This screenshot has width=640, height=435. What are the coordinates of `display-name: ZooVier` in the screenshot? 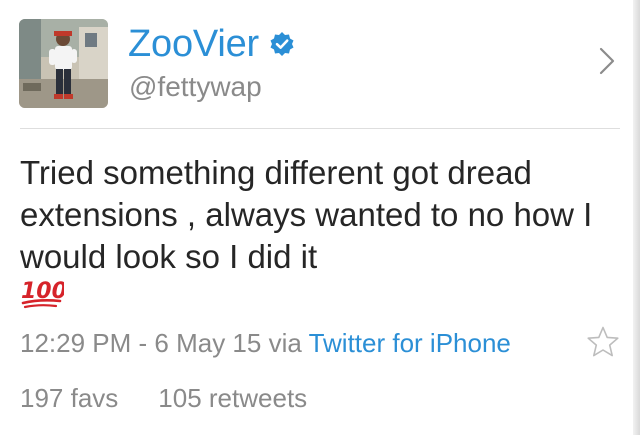 It's located at (193, 44).